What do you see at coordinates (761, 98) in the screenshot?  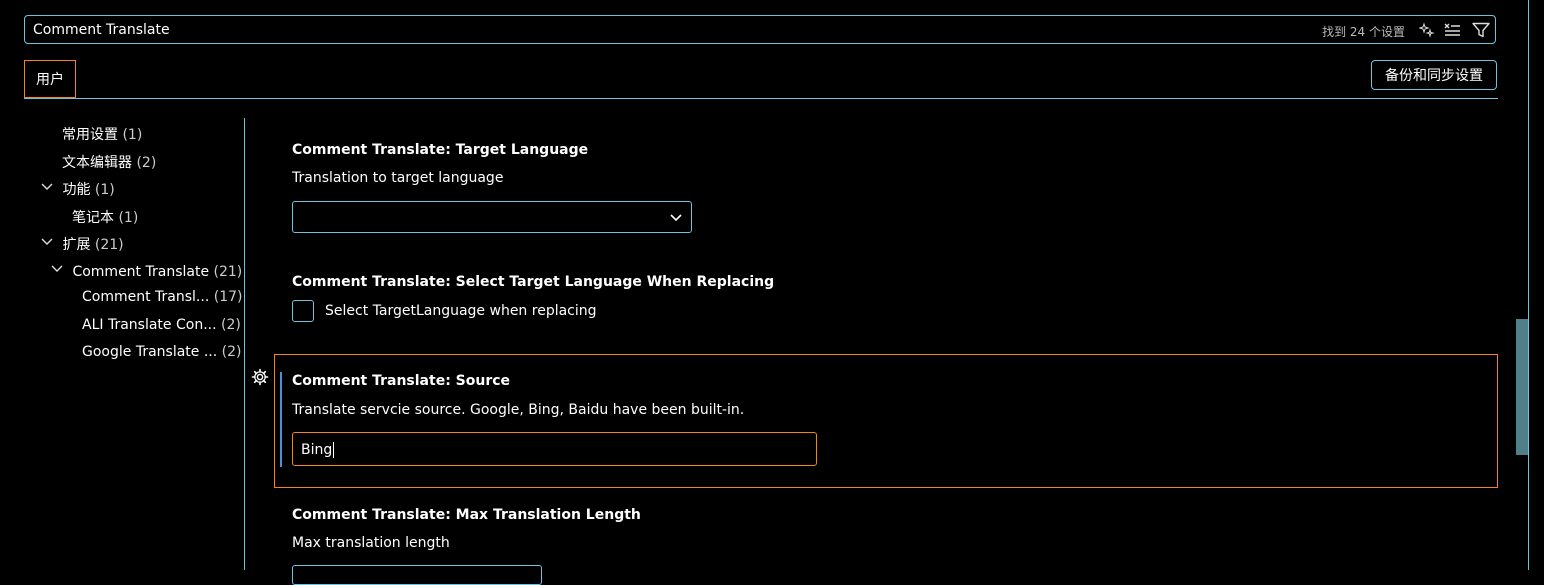 I see `tab-divider` at bounding box center [761, 98].